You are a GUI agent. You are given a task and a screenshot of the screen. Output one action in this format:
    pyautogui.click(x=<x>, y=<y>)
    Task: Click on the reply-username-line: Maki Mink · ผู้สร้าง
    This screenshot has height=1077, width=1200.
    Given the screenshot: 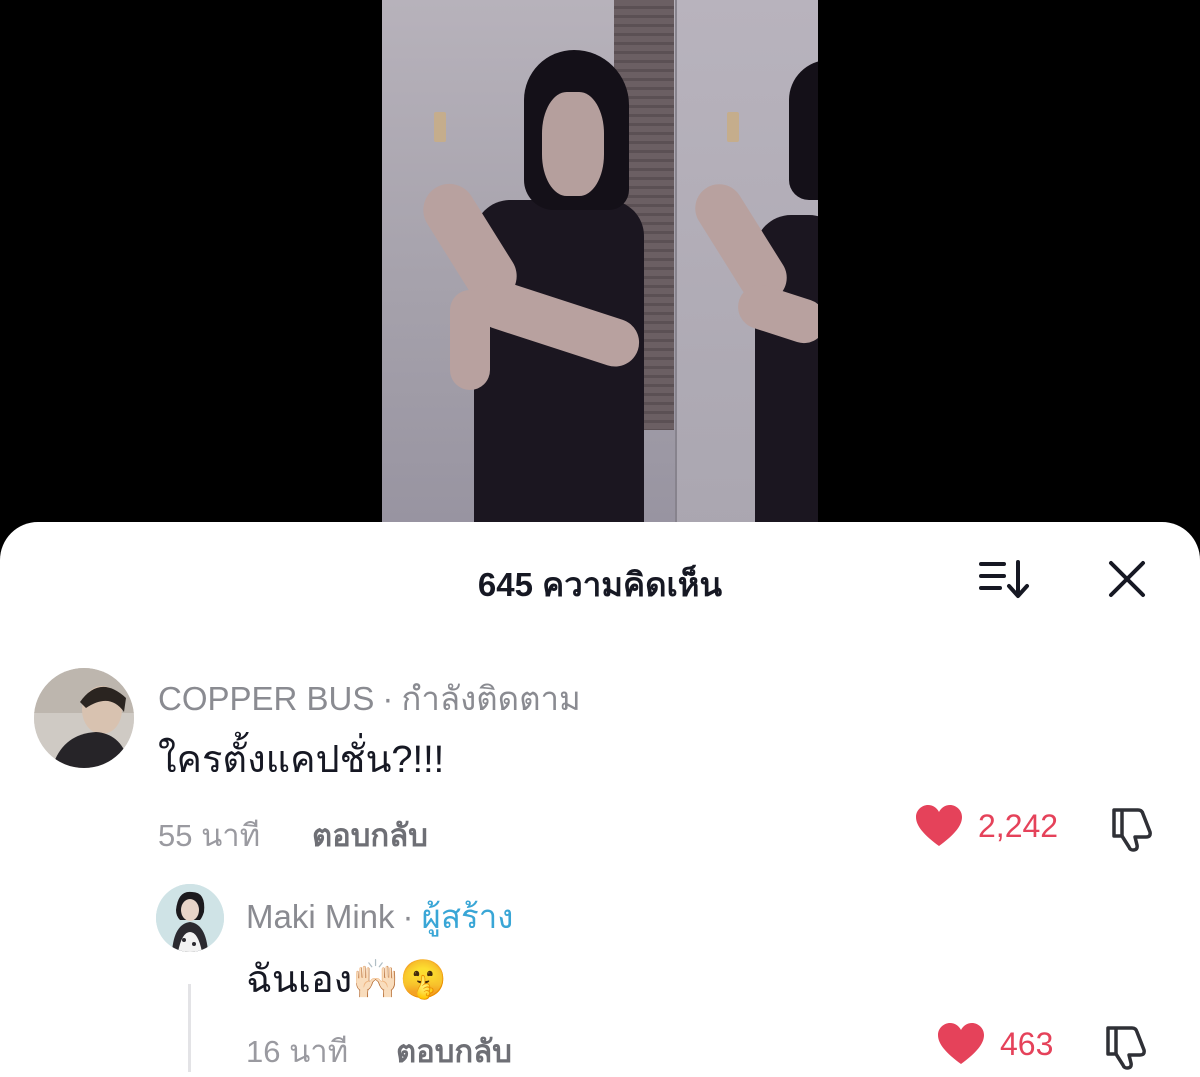 What is the action you would take?
    pyautogui.click(x=379, y=916)
    